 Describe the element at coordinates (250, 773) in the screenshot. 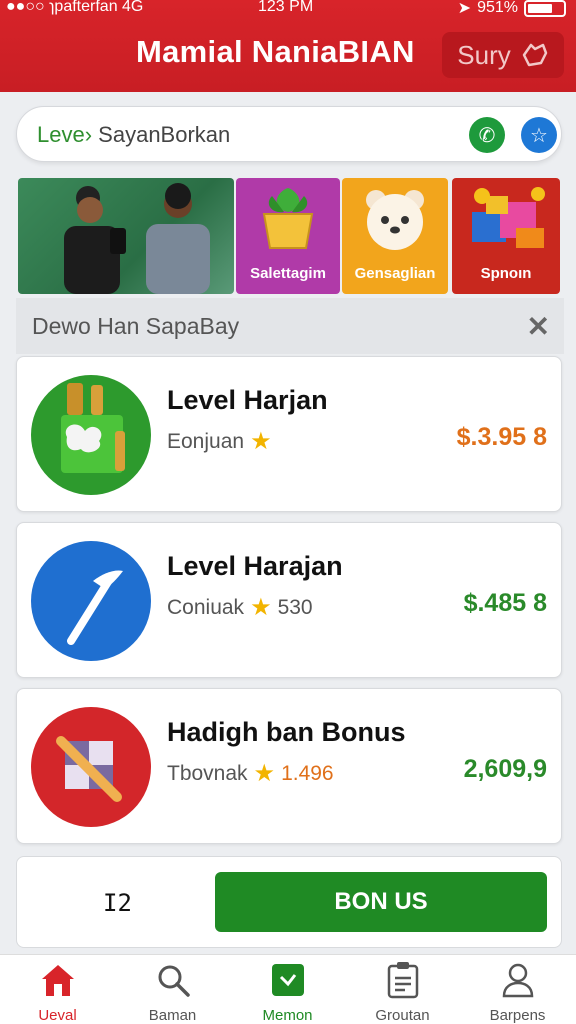

I see `item-subtitle-row: Tbovnak ★ 1.496` at that location.